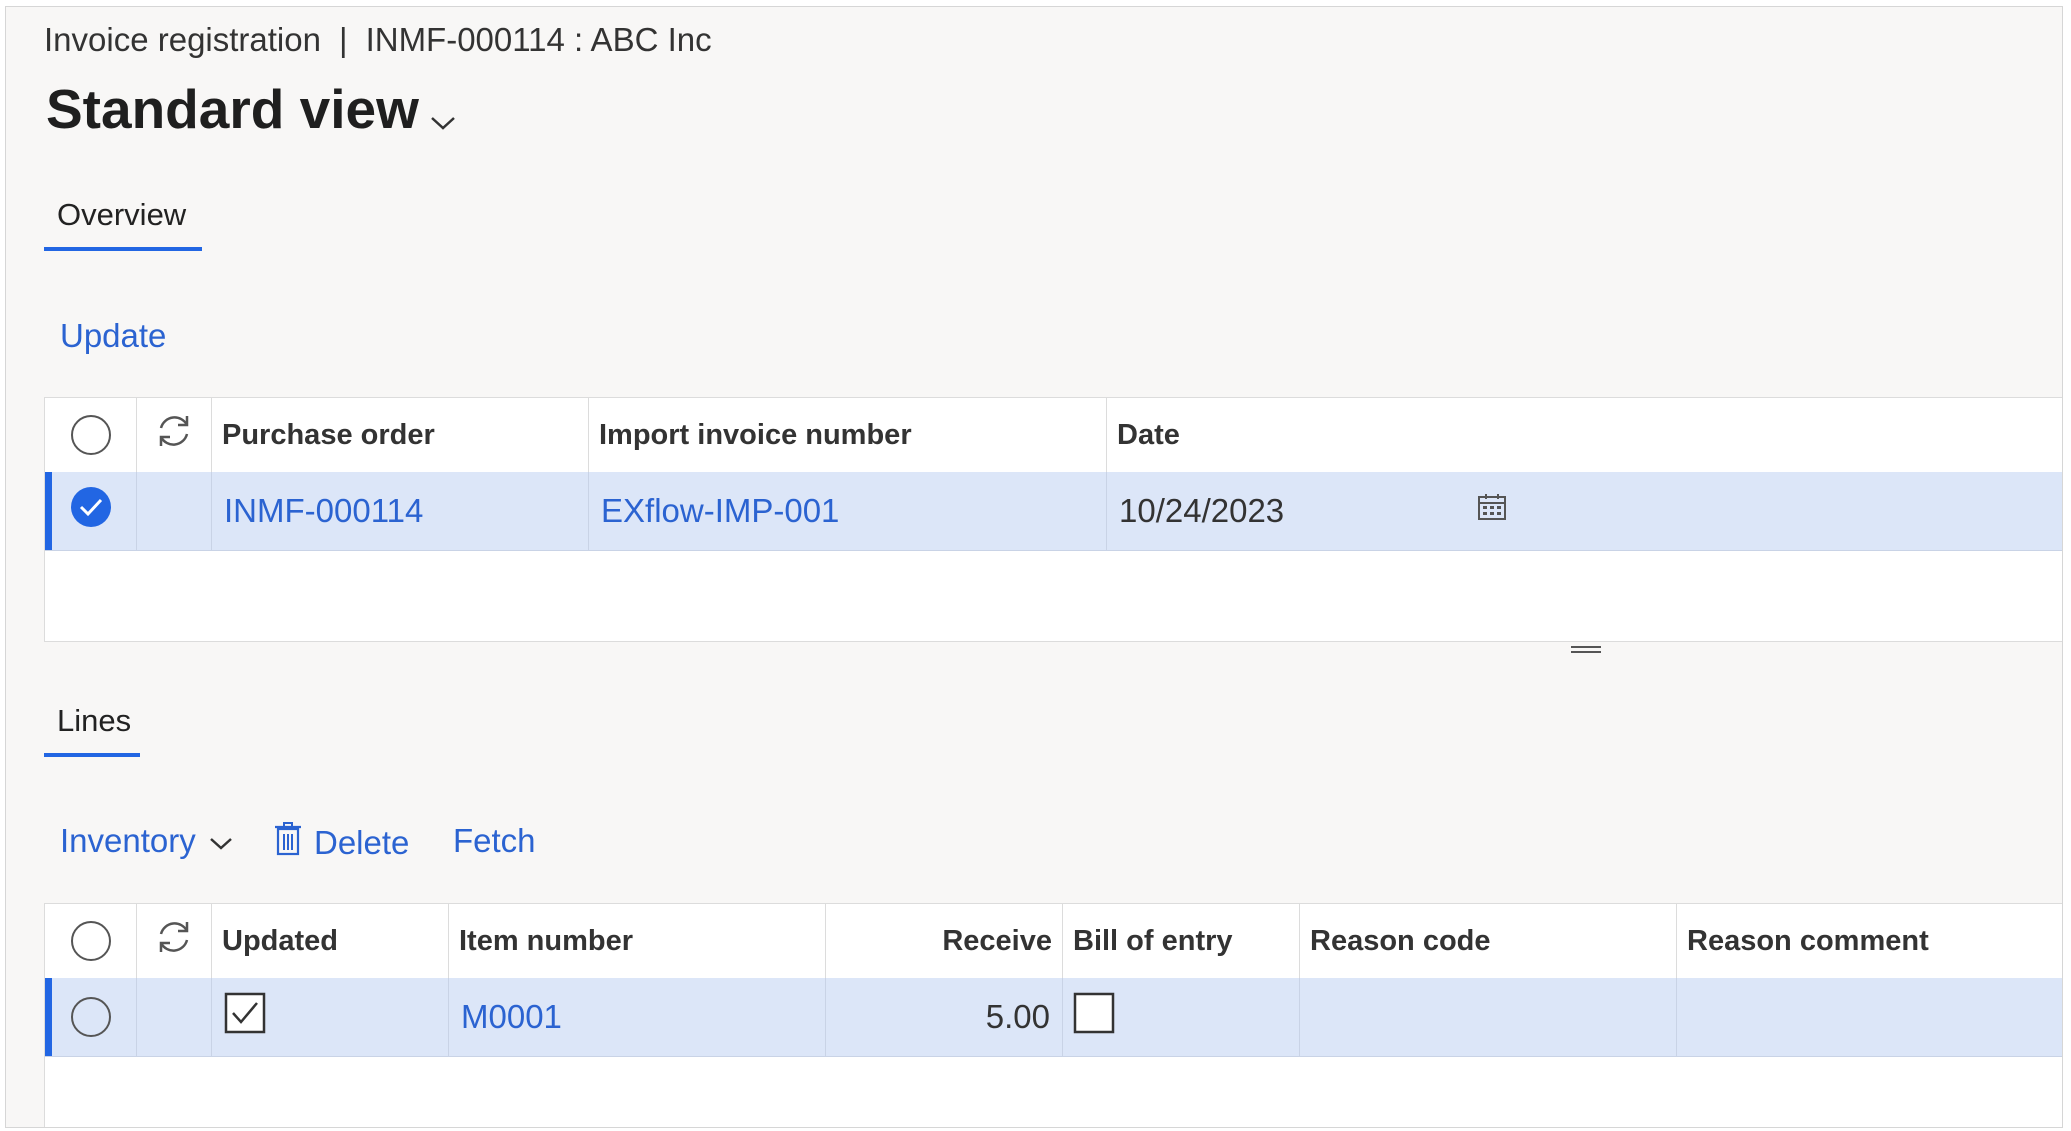 This screenshot has width=2071, height=1131. Describe the element at coordinates (848, 435) in the screenshot. I see `column-header-import-invoice-number: Import invoice number` at that location.